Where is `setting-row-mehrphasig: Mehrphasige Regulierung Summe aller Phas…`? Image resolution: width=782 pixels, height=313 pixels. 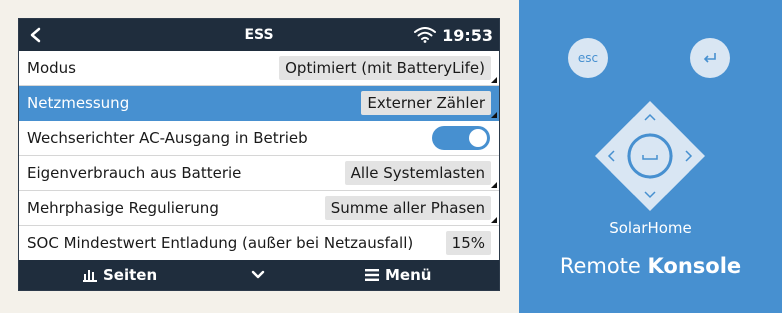
setting-row-mehrphasig: Mehrphasige Regulierung Summe aller Phas… is located at coordinates (259, 208).